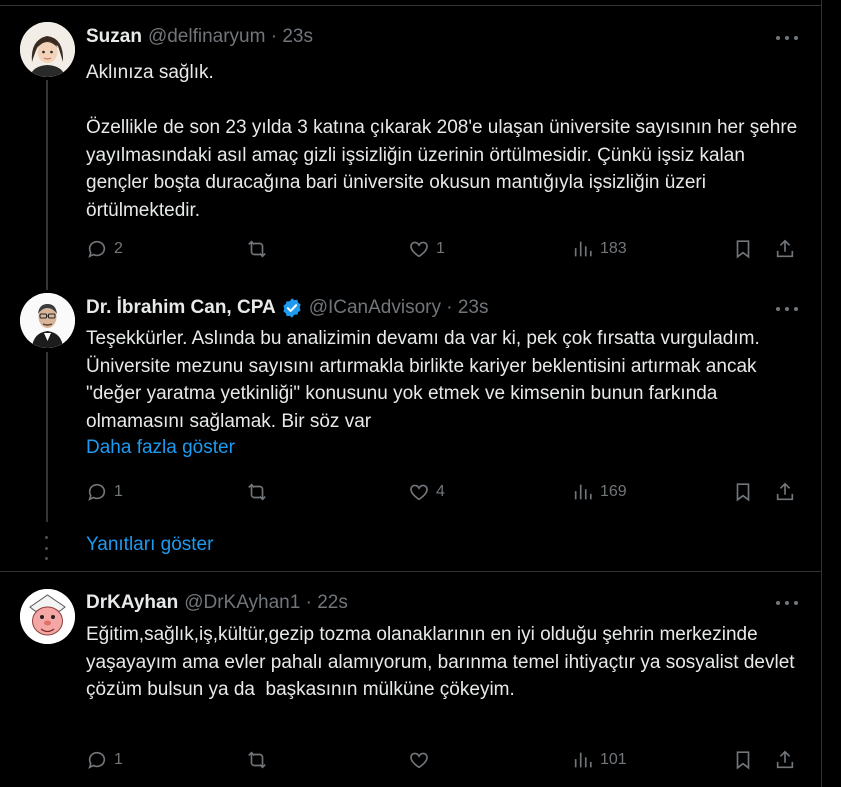 This screenshot has height=787, width=841. Describe the element at coordinates (181, 308) in the screenshot. I see `display-name: Dr. İbrahim Can, CPA` at that location.